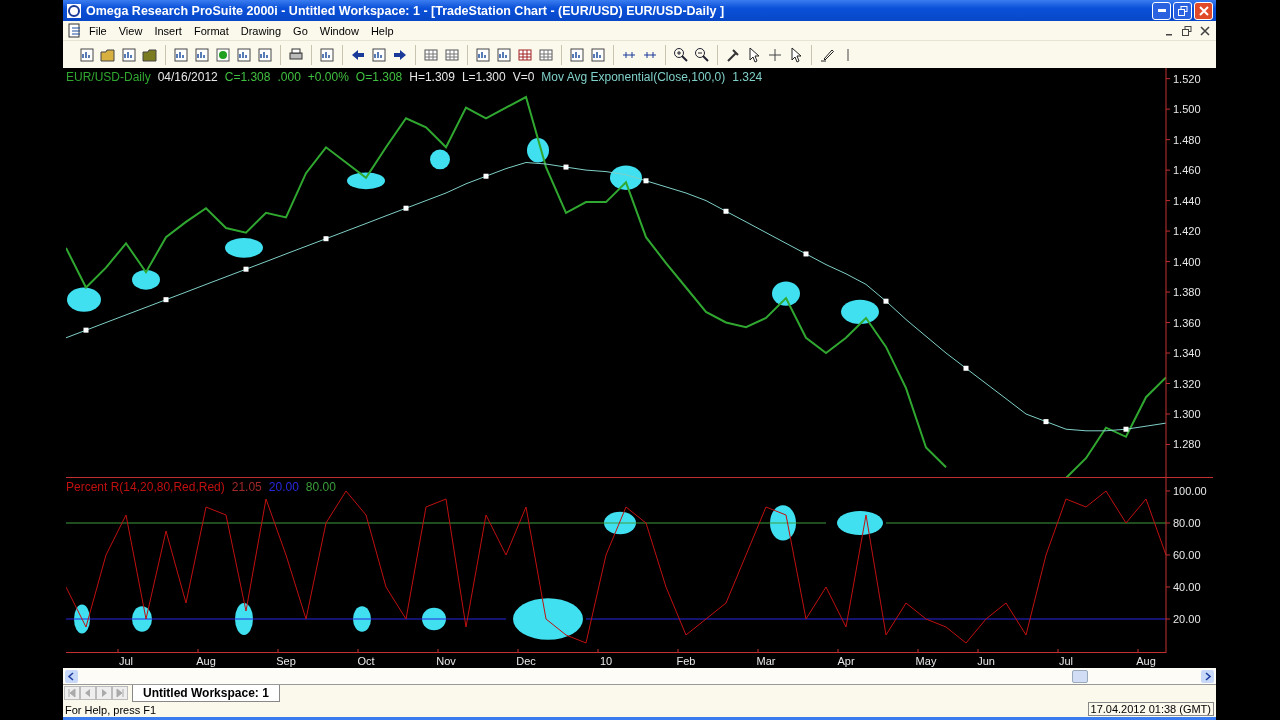 The image size is (1280, 720). I want to click on y-tick: 100.00, so click(1186, 491).